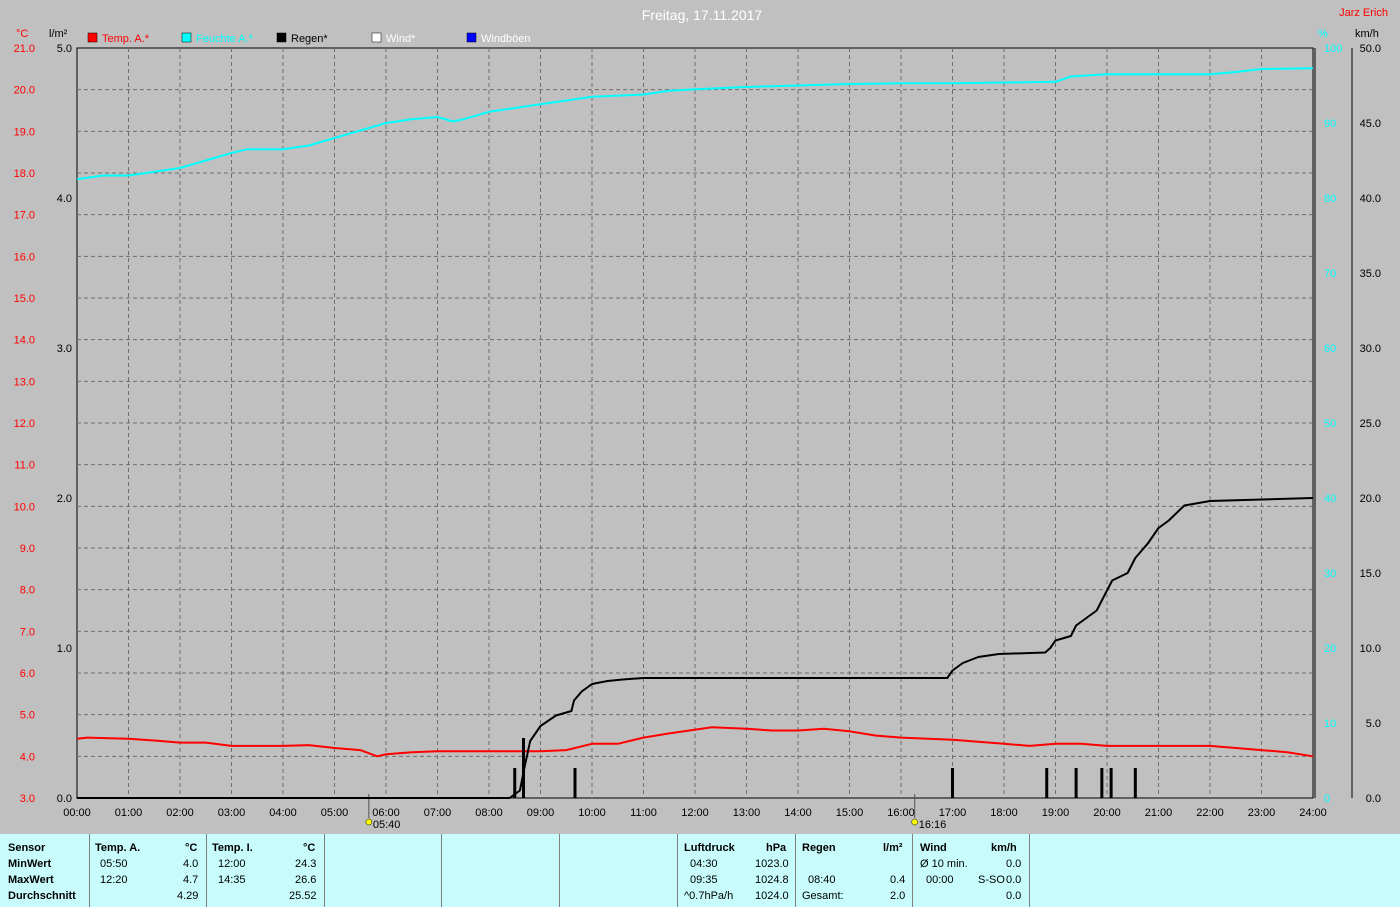 The image size is (1400, 907). Describe the element at coordinates (129, 813) in the screenshot. I see `time-tick-label: 01:00` at that location.